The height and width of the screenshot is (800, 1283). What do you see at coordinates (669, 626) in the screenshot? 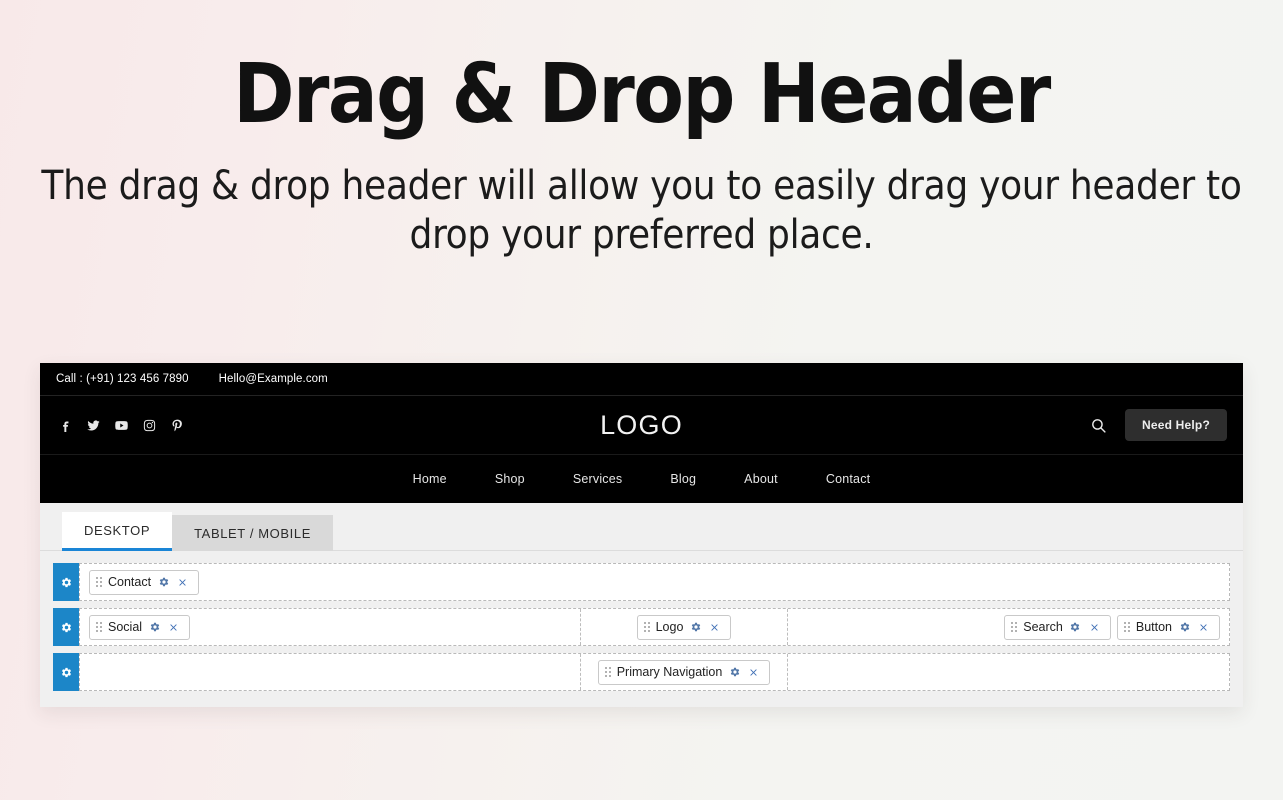
I see `widget-label: Logo` at bounding box center [669, 626].